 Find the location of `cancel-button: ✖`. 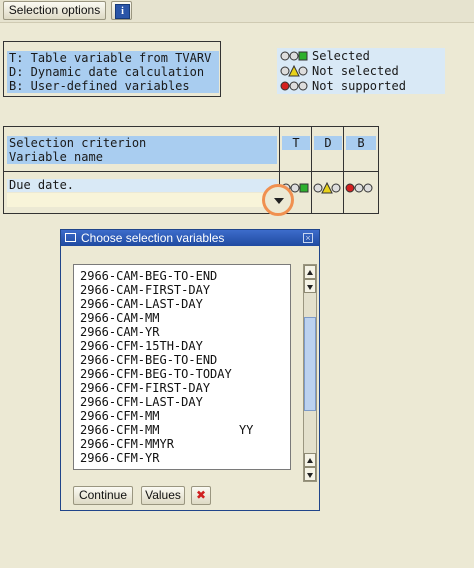

cancel-button: ✖ is located at coordinates (201, 495).